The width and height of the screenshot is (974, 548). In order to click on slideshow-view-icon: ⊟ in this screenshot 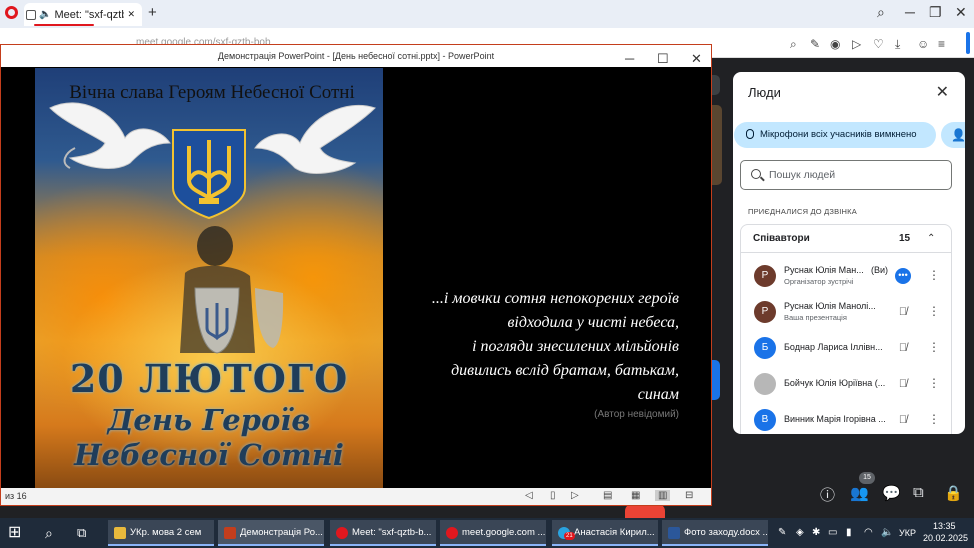, I will do `click(689, 495)`.